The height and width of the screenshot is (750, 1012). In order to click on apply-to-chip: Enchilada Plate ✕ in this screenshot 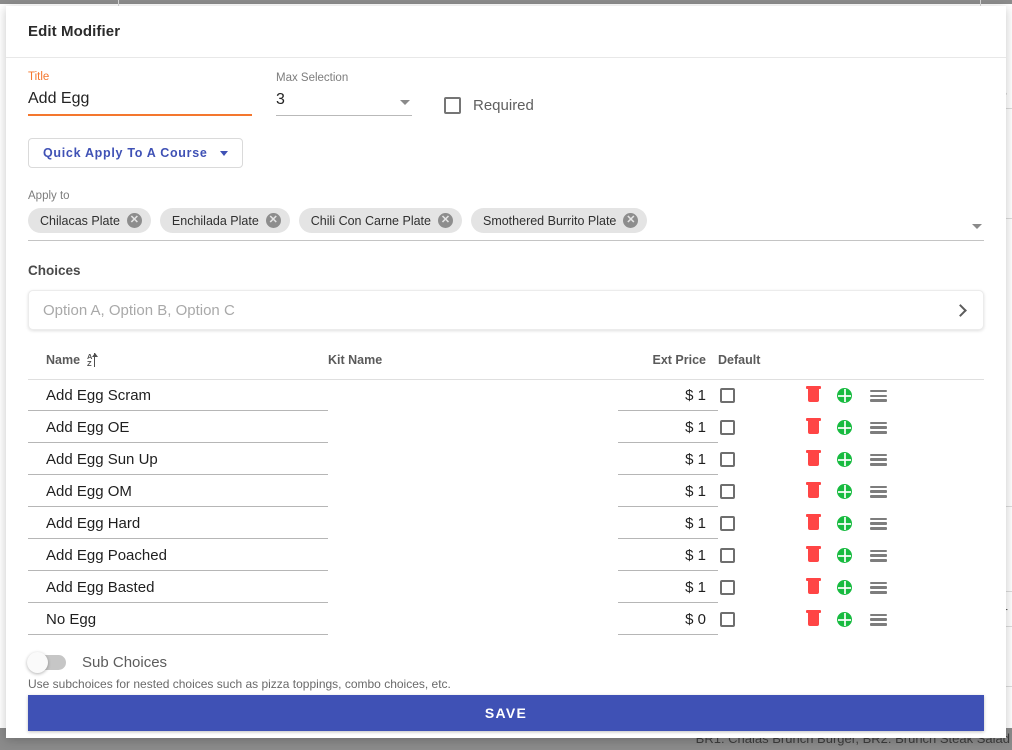, I will do `click(224, 220)`.